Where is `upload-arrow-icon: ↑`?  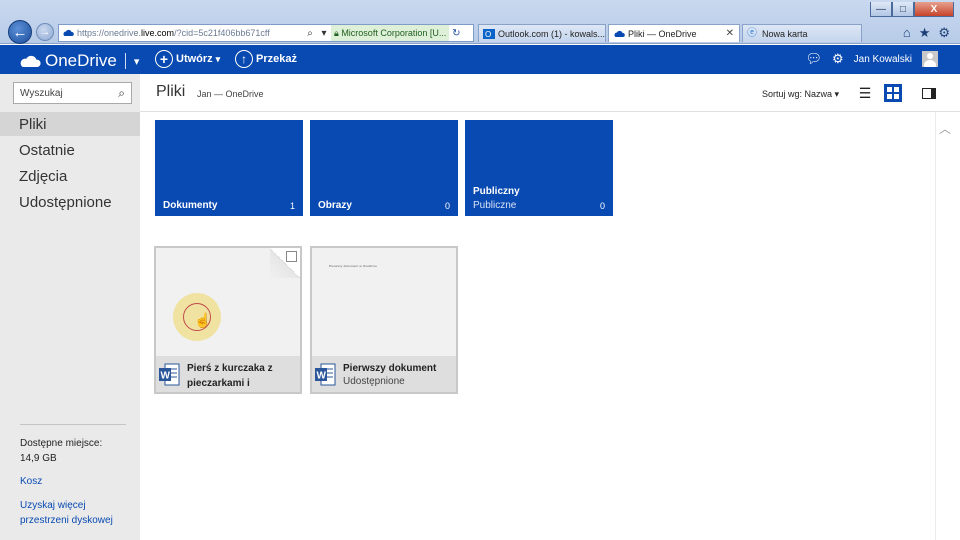
upload-arrow-icon: ↑ is located at coordinates (244, 59).